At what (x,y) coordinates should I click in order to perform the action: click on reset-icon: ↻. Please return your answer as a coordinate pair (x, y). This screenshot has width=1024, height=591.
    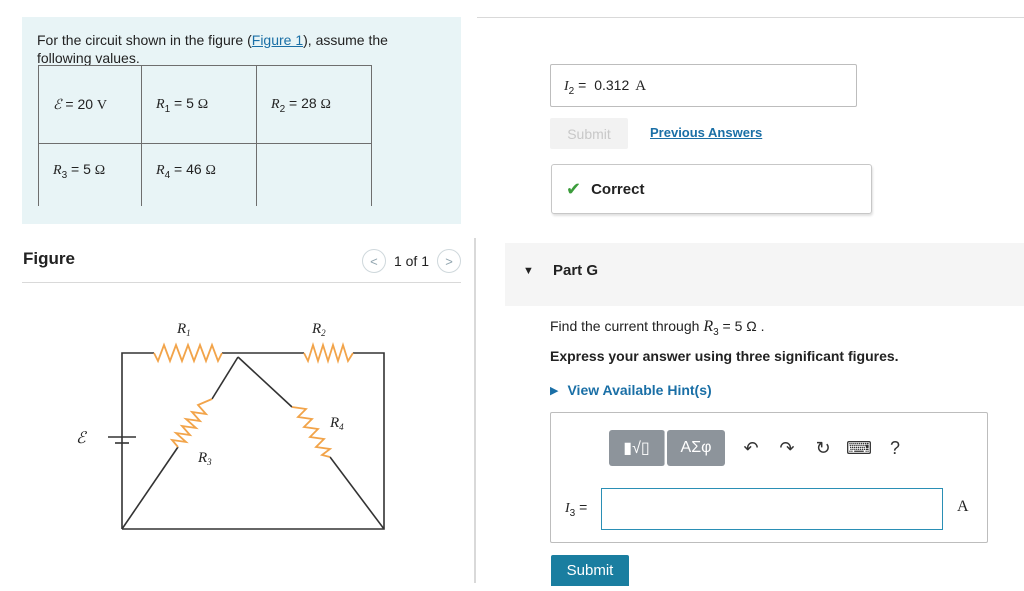
    Looking at the image, I should click on (823, 448).